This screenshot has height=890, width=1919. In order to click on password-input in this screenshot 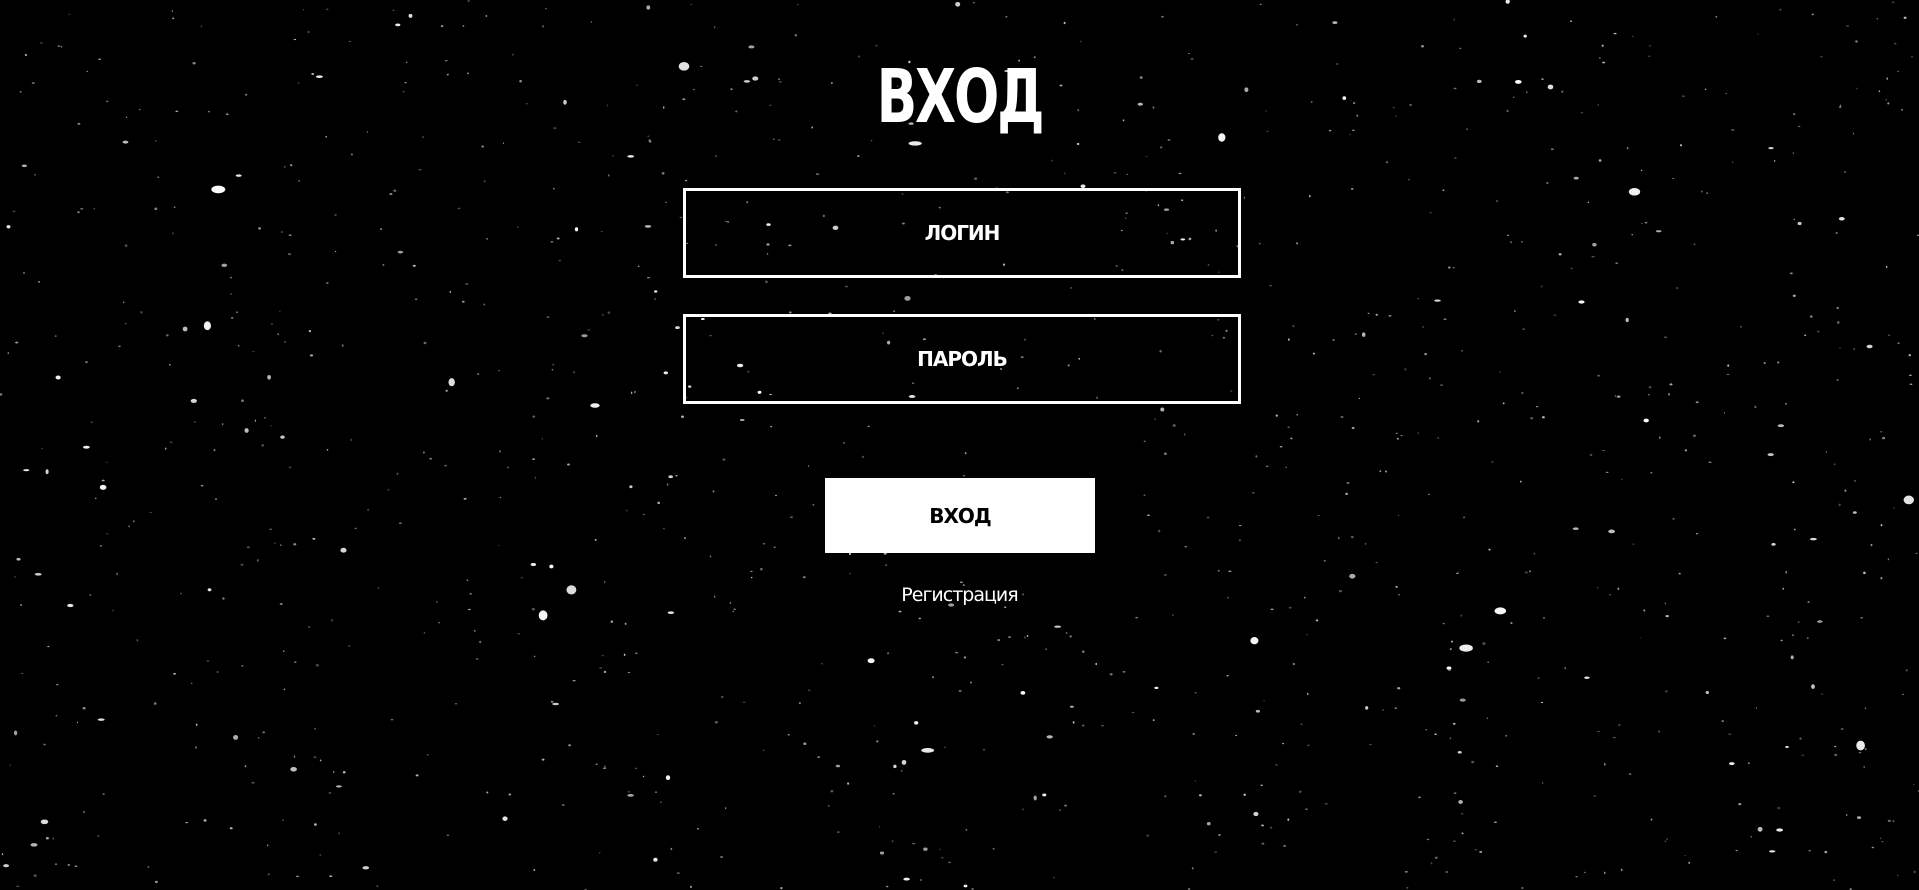, I will do `click(962, 359)`.